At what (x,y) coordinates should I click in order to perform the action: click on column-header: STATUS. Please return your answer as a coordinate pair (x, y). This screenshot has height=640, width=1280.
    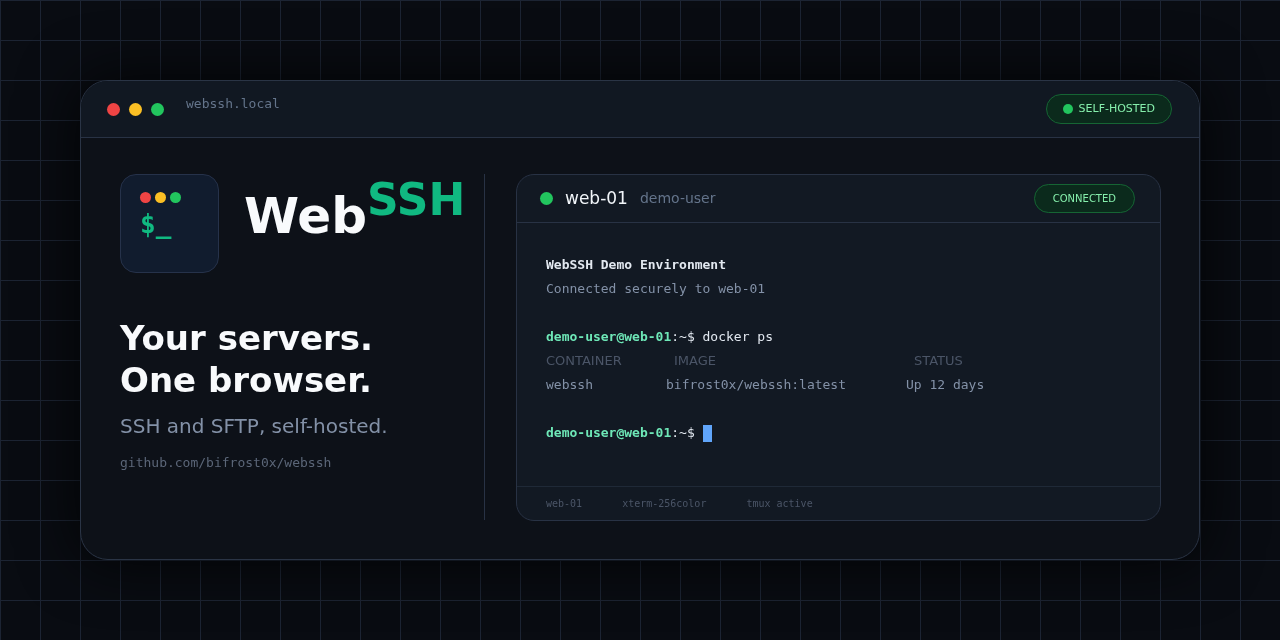
    Looking at the image, I should click on (938, 361).